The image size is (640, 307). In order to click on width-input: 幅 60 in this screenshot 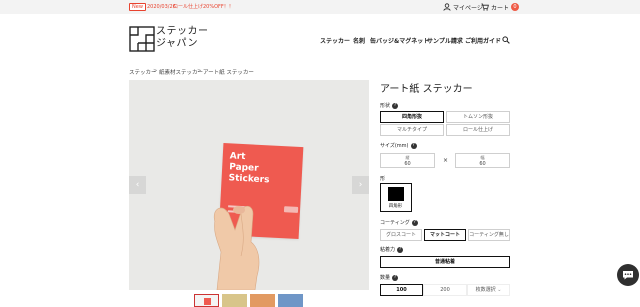, I will do `click(482, 160)`.